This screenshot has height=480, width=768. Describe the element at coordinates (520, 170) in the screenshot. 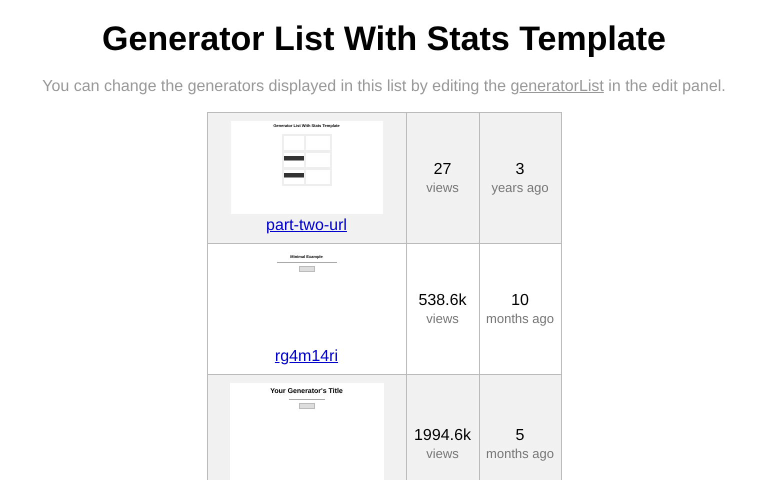

I see `age-value: 3` at that location.